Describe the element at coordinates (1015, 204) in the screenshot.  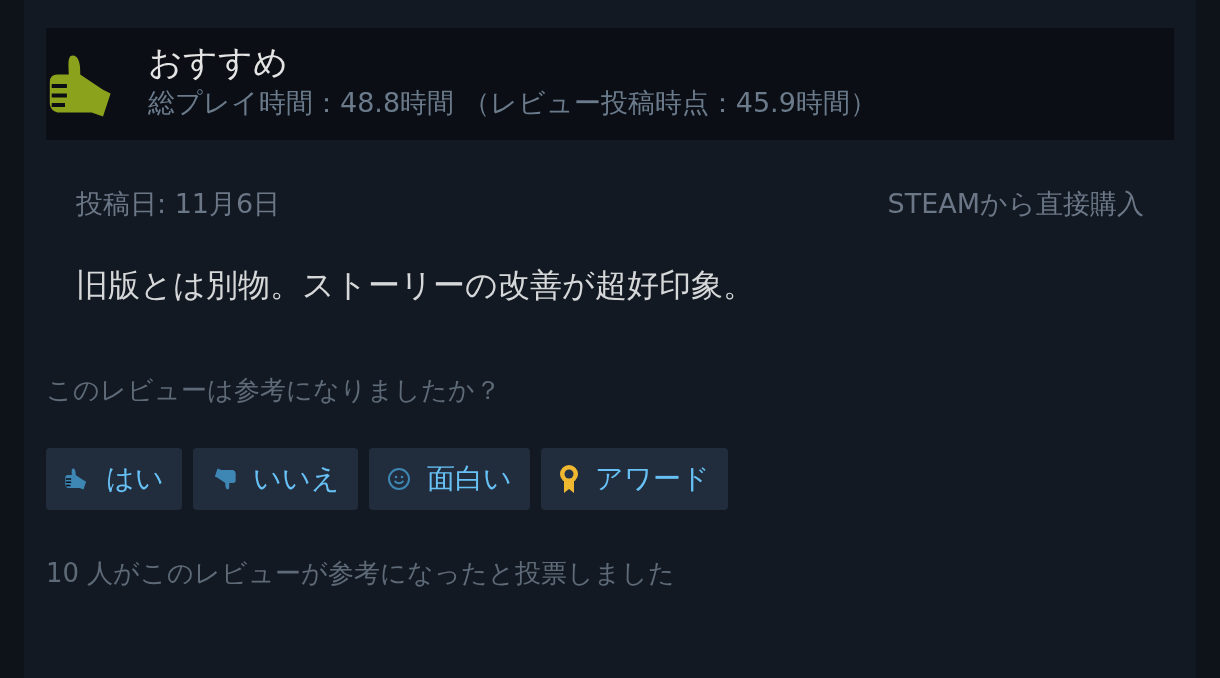
I see `purchase-source: STEAMから直接購入` at that location.